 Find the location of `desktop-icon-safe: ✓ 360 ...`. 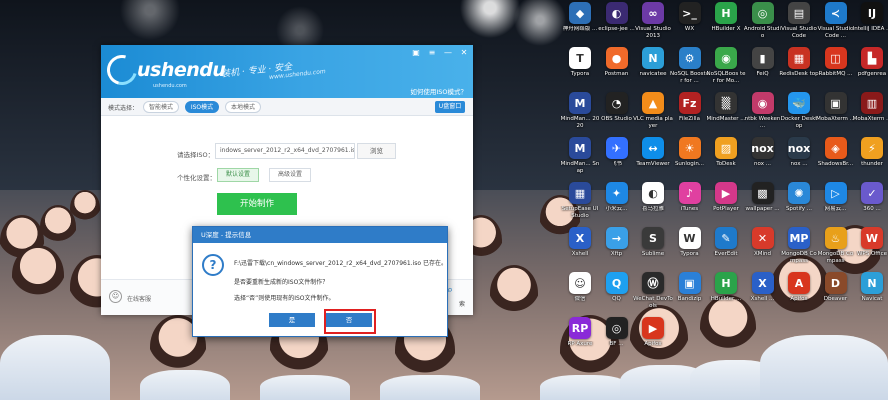

desktop-icon-safe: ✓ 360 ... is located at coordinates (870, 197).